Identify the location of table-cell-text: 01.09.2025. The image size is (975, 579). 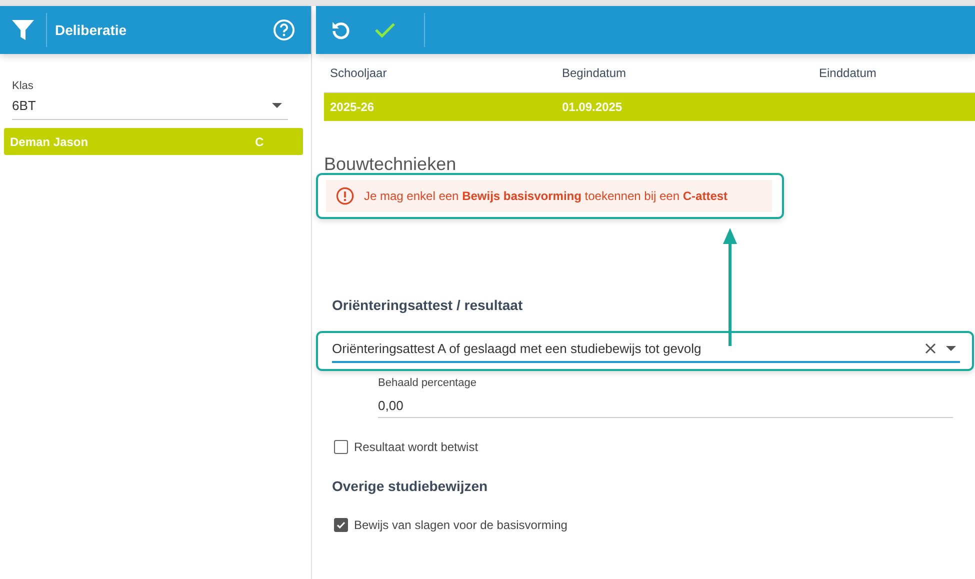
(593, 107).